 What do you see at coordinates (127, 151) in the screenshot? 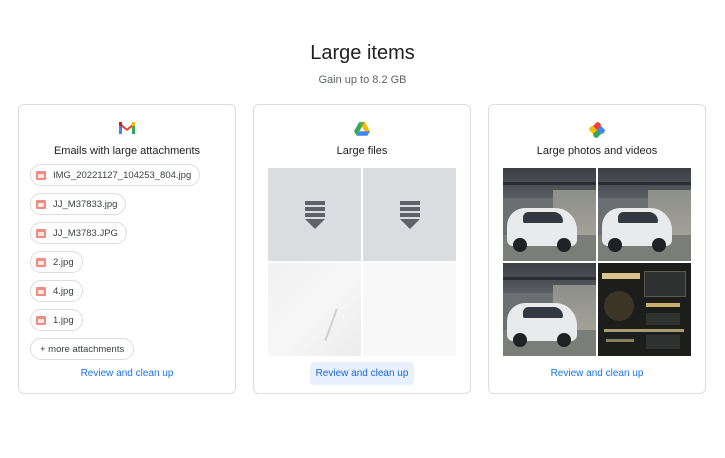
I see `card-title: Emails with large attachments` at bounding box center [127, 151].